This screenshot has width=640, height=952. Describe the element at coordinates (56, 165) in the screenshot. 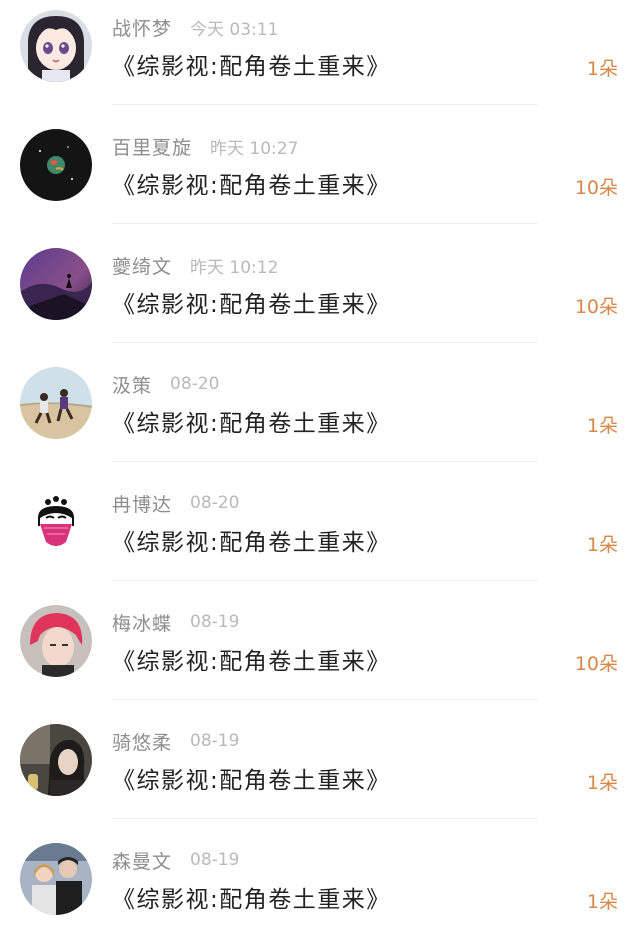

I see `planet-avatar-icon` at that location.